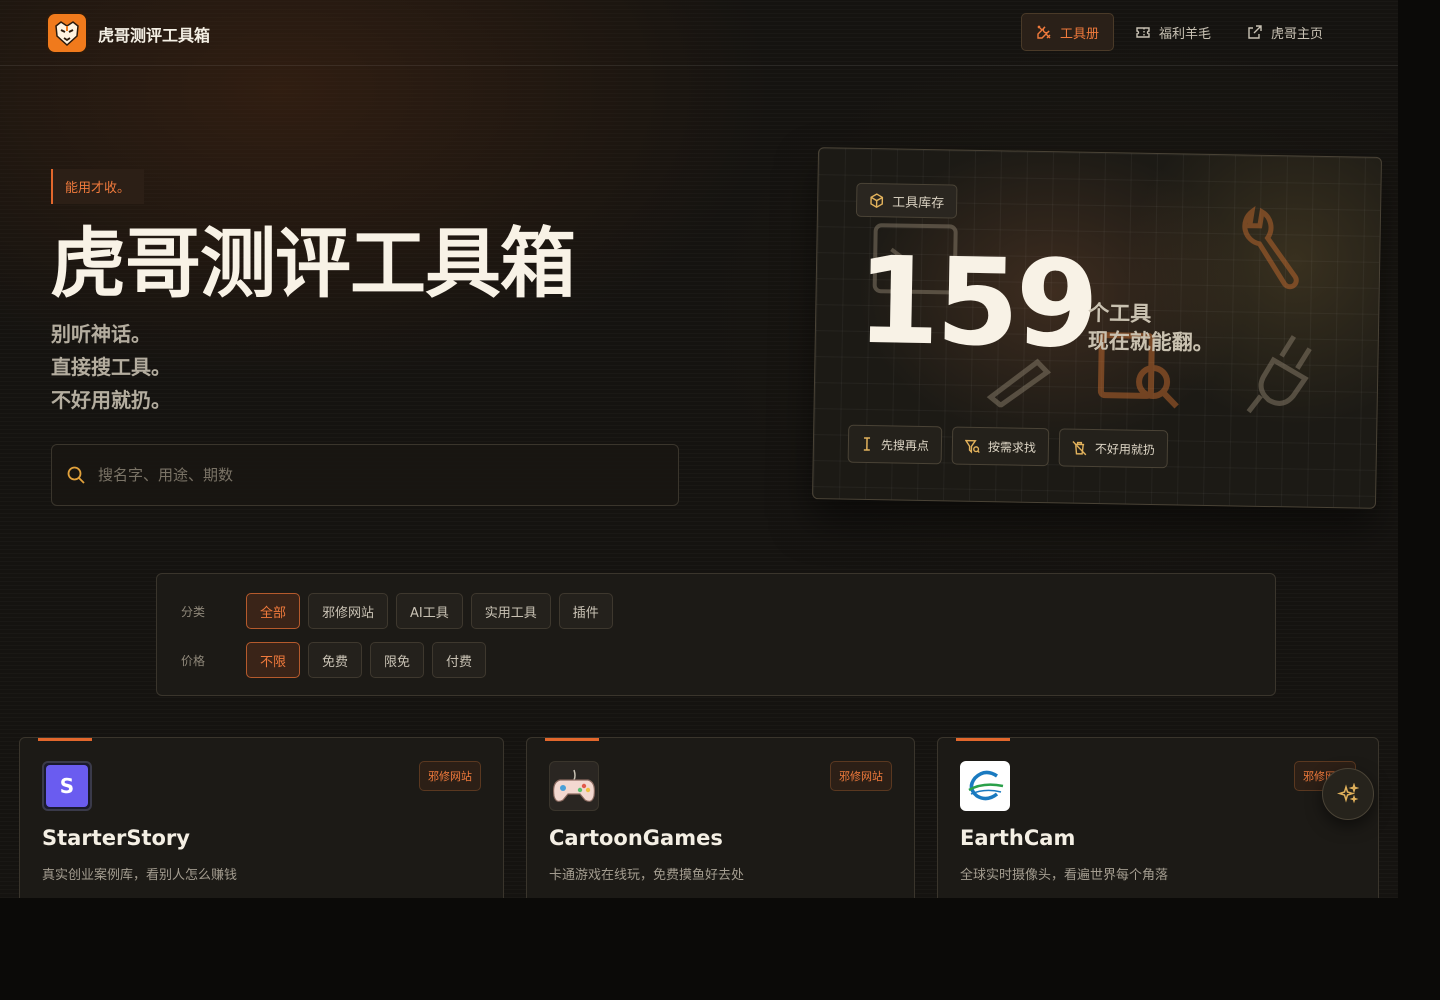  What do you see at coordinates (140, 875) in the screenshot?
I see `card-description: 真实创业案例库，看别人怎么赚钱` at bounding box center [140, 875].